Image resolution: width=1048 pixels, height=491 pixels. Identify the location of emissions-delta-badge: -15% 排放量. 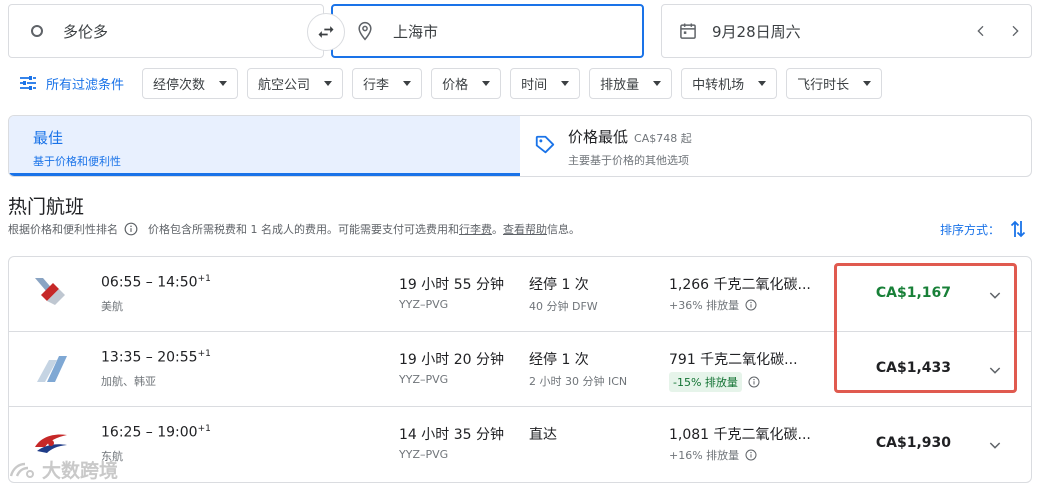
(705, 382).